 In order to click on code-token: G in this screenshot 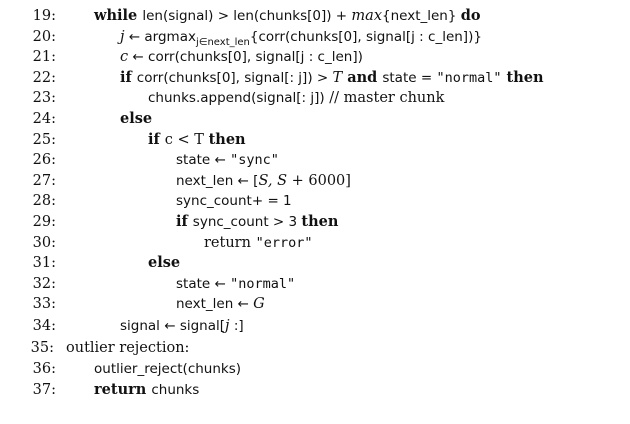, I will do `click(259, 304)`.